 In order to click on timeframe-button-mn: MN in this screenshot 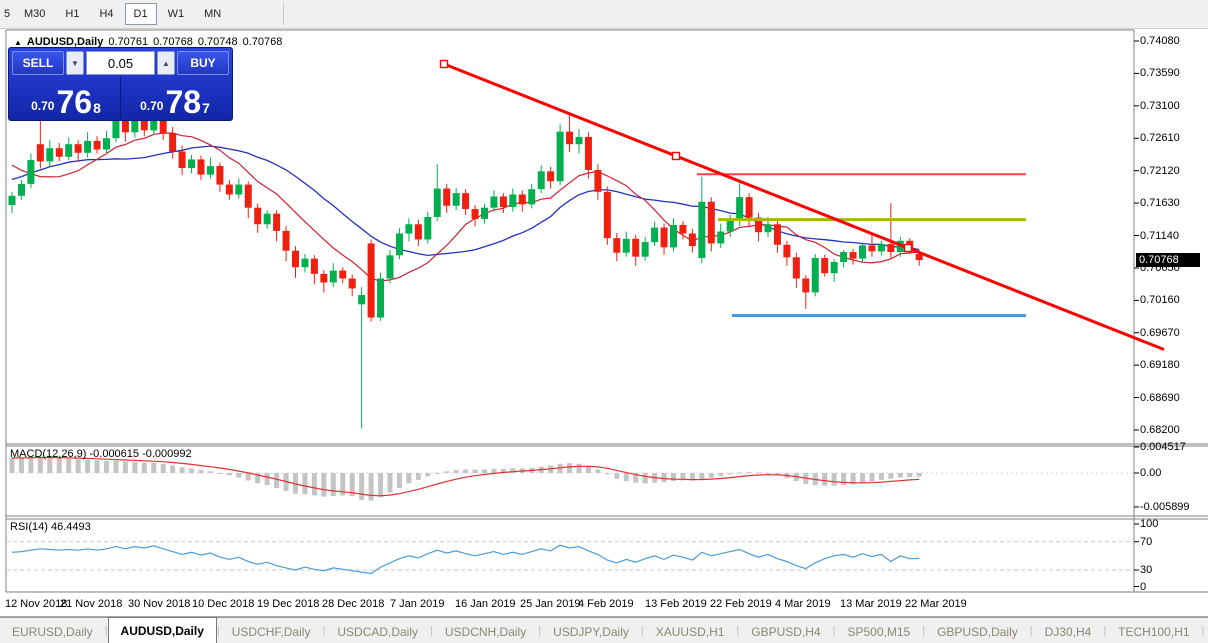, I will do `click(212, 14)`.